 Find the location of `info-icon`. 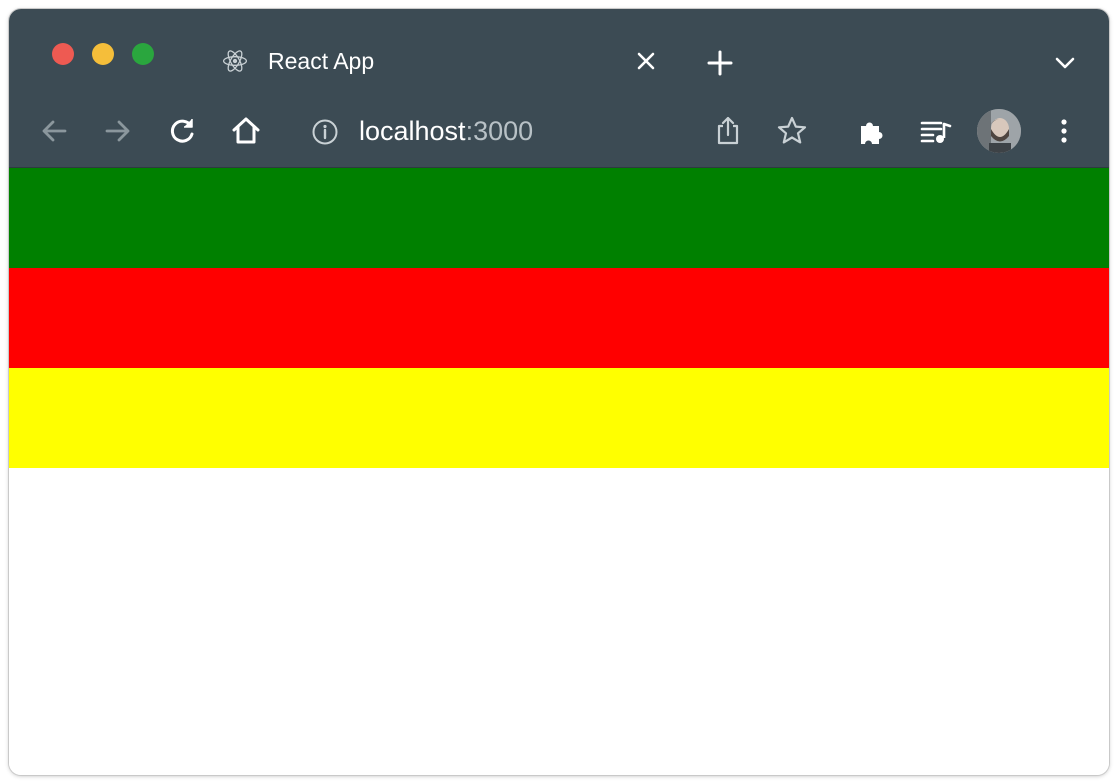

info-icon is located at coordinates (325, 132).